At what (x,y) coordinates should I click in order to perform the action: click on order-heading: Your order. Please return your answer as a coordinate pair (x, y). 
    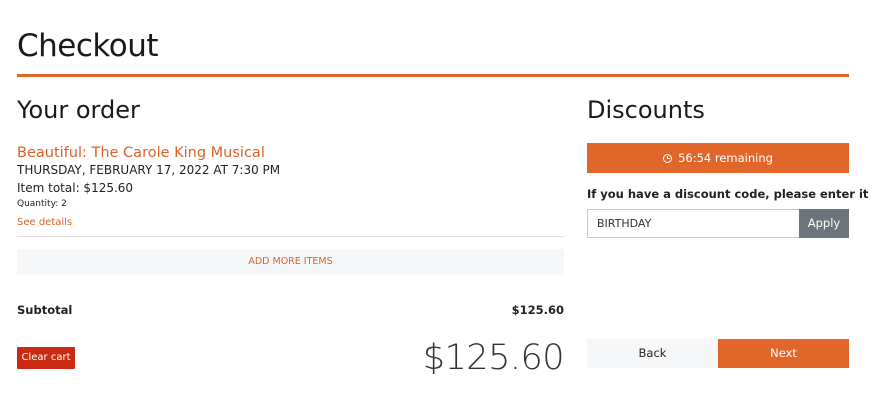
    Looking at the image, I should click on (78, 110).